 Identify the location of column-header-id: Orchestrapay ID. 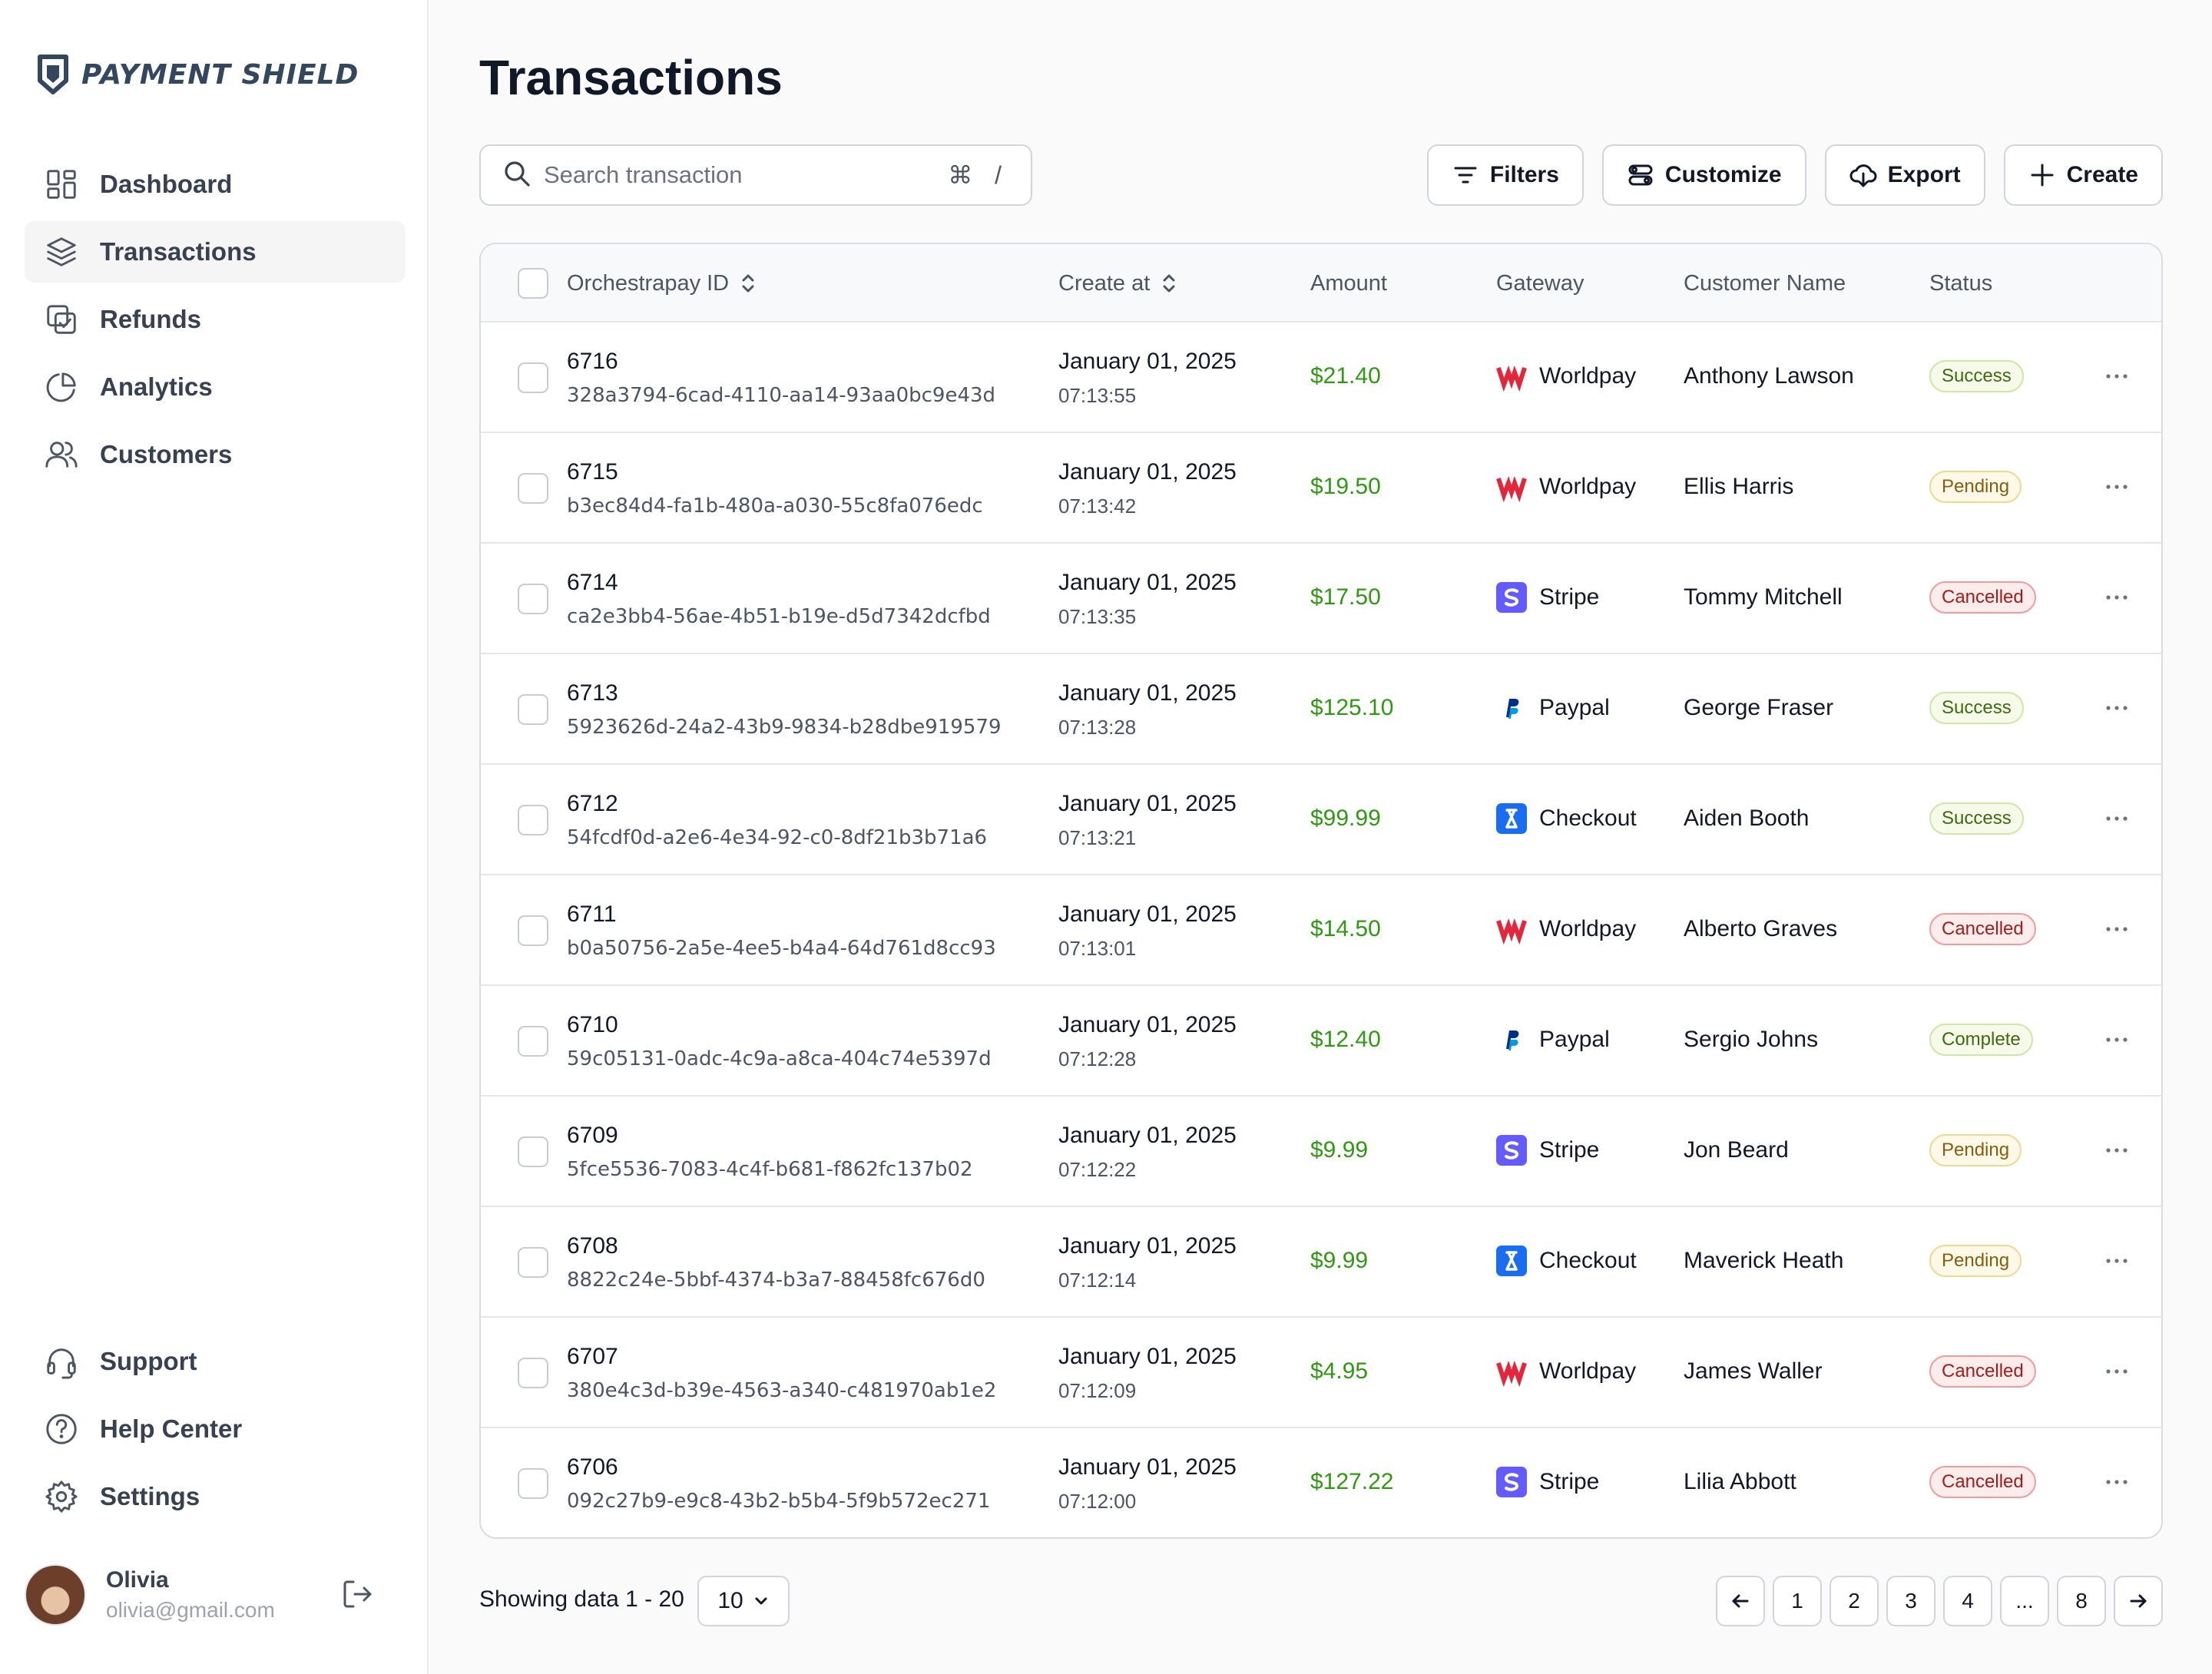
(662, 283).